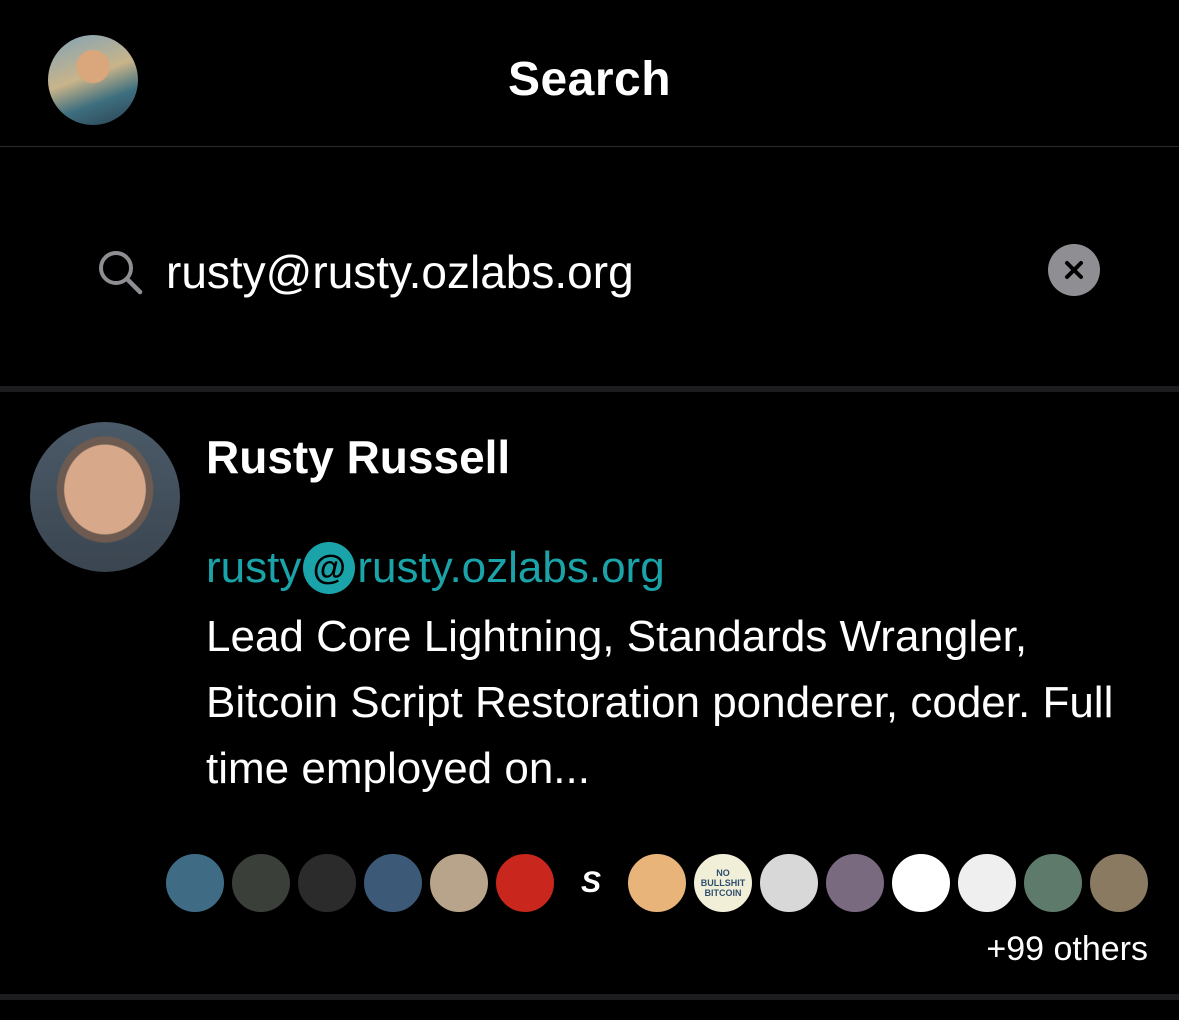 This screenshot has width=1179, height=1020. What do you see at coordinates (511, 567) in the screenshot?
I see `nip05-domain: rusty.ozlabs.org` at bounding box center [511, 567].